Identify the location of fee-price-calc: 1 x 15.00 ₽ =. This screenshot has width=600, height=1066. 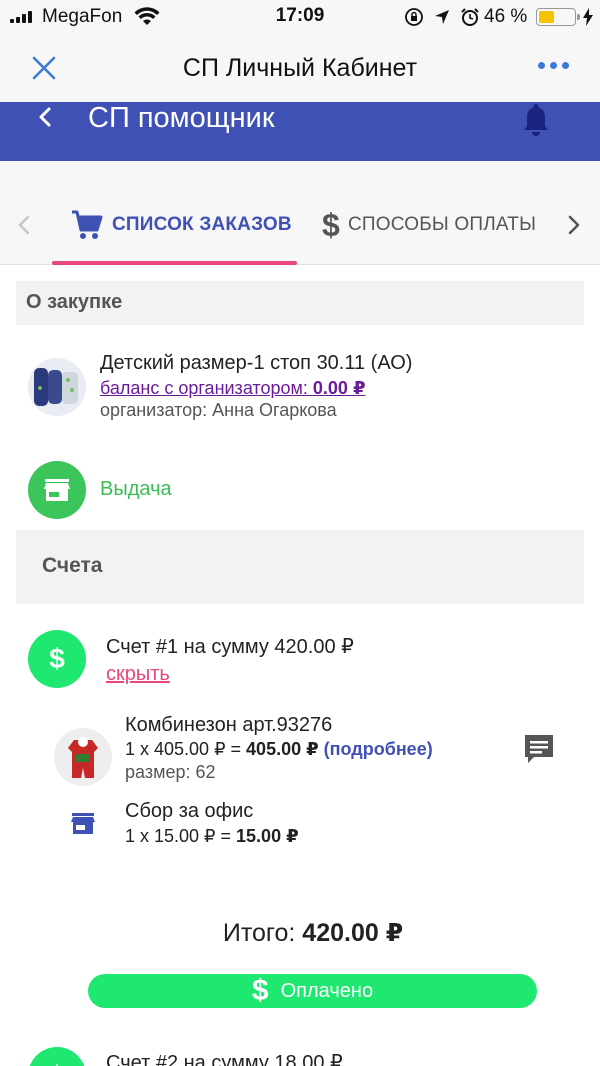
(181, 836).